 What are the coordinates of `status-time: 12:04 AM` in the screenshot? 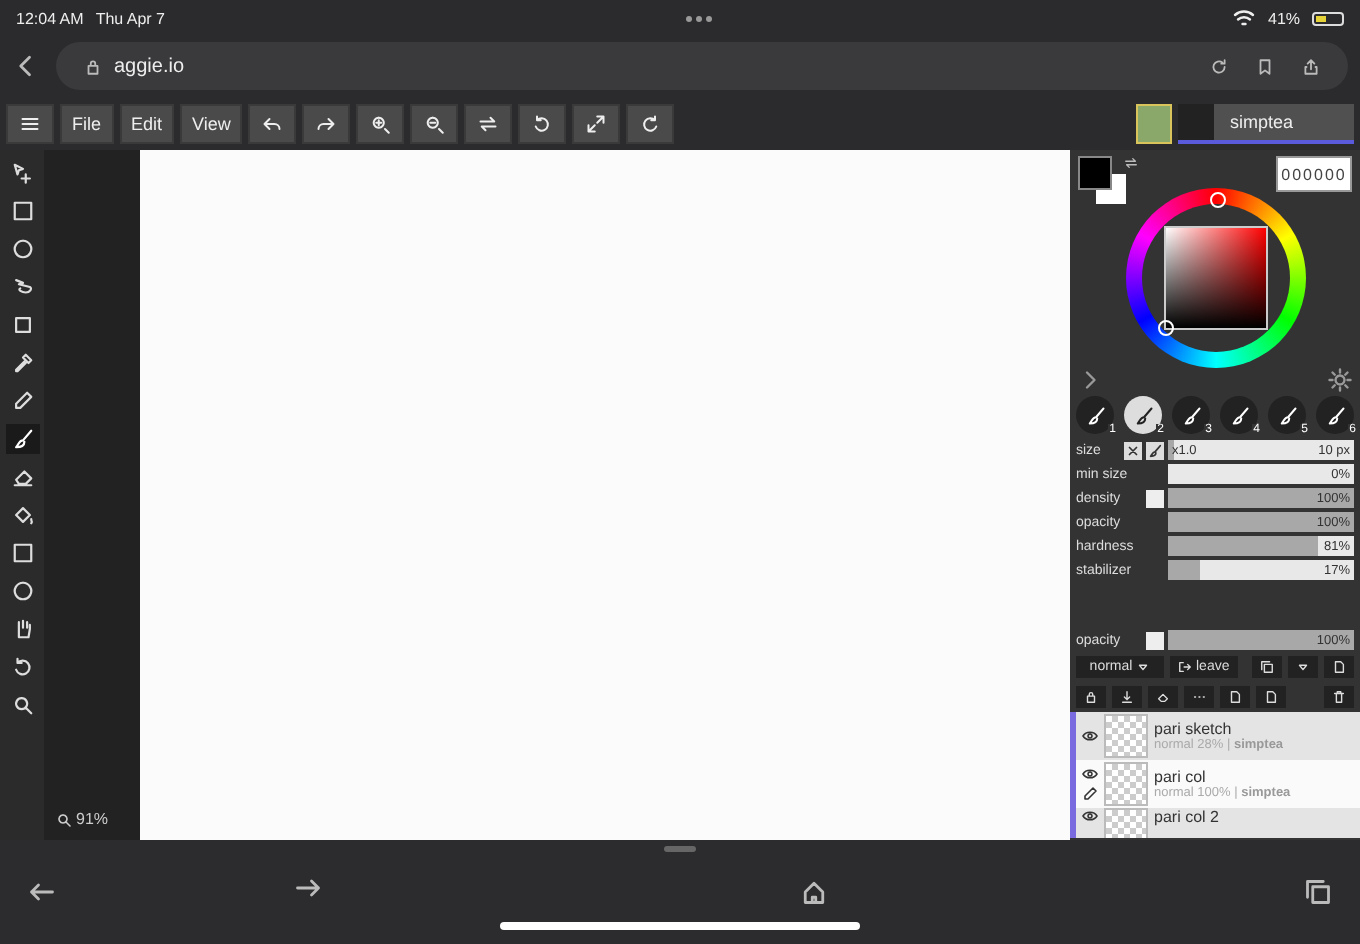 It's located at (50, 18).